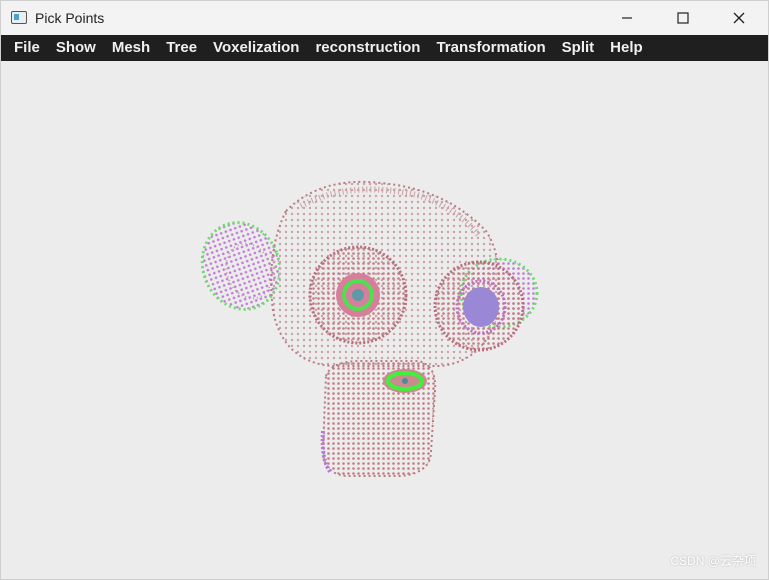 This screenshot has width=769, height=580. What do you see at coordinates (133, 48) in the screenshot?
I see `menu-mesh: Mesh` at bounding box center [133, 48].